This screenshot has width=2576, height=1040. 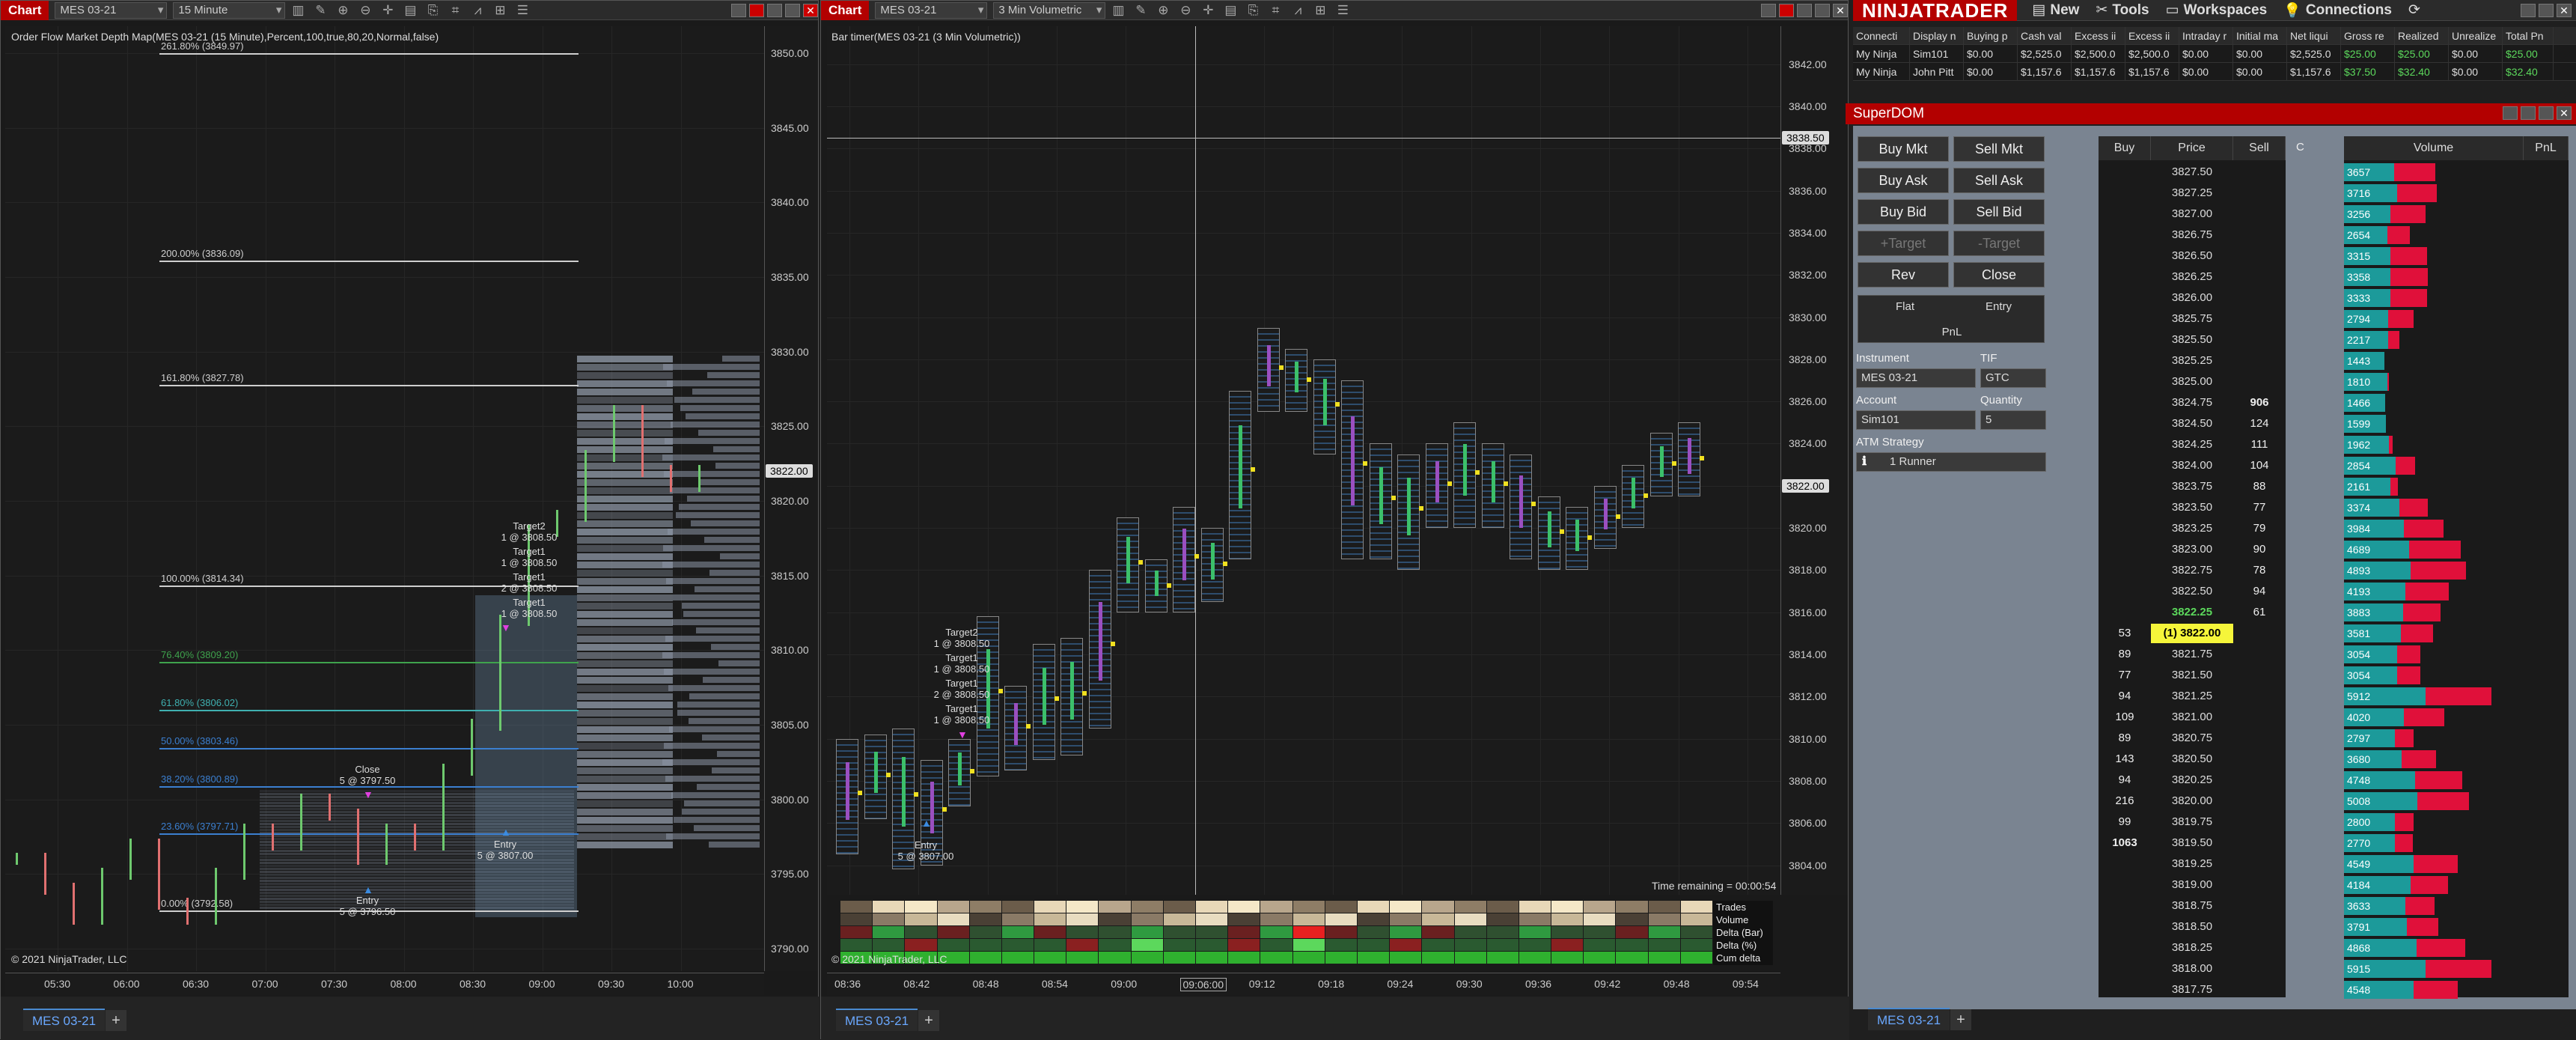 What do you see at coordinates (2064, 10) in the screenshot?
I see `menu-new: New` at bounding box center [2064, 10].